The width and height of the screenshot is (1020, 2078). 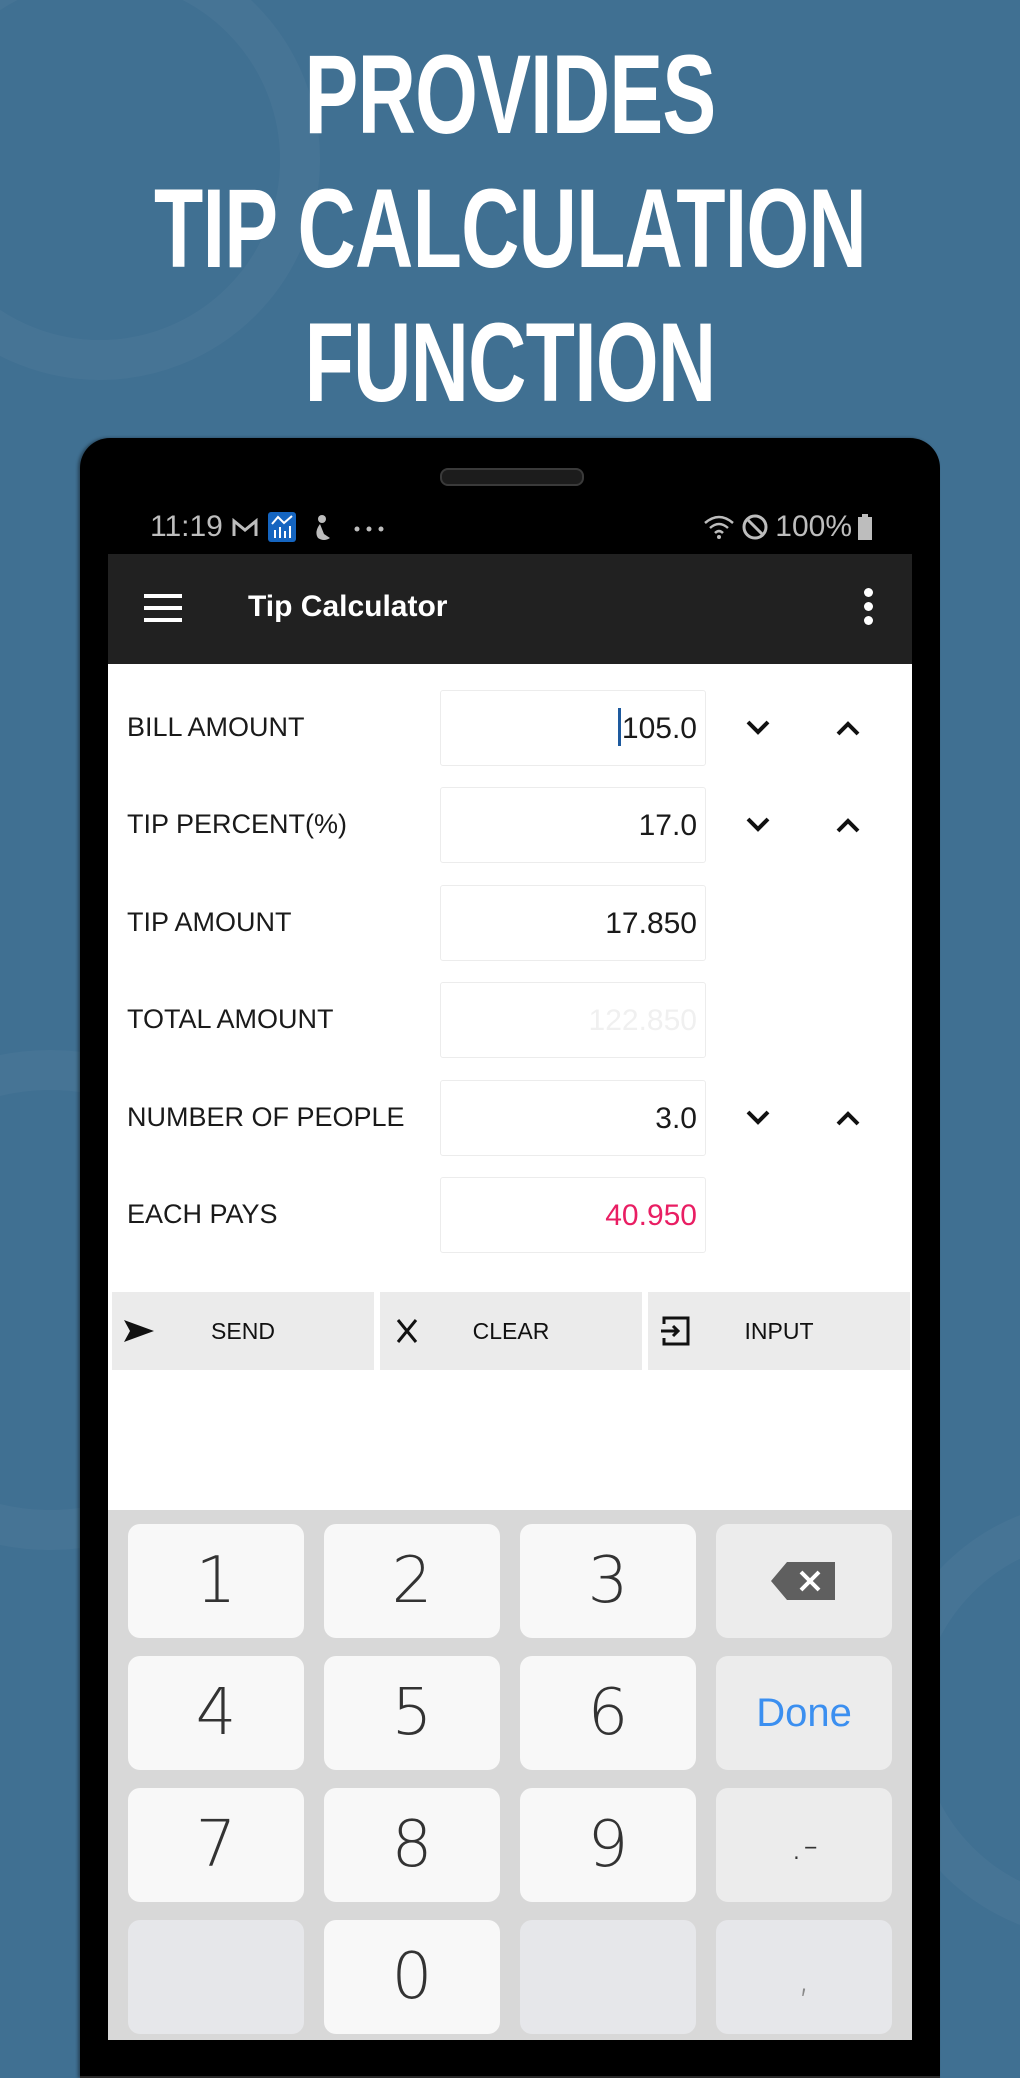 I want to click on status-time: 11:19, so click(x=186, y=526).